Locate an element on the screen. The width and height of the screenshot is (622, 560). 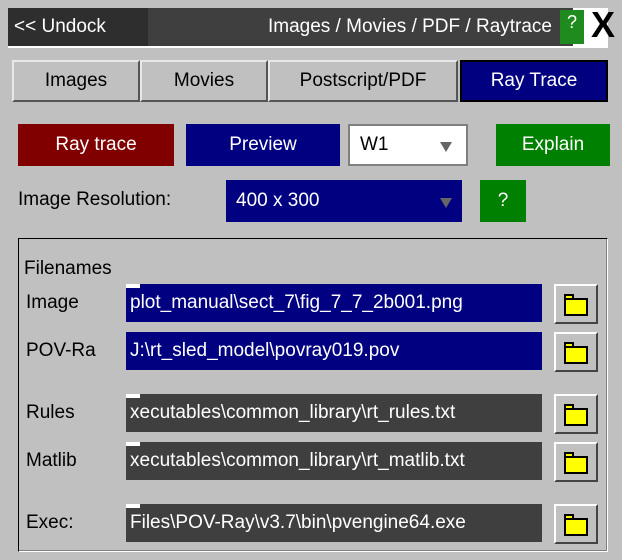
pov-filename-field: J:\rt_sled_model\povray019.pov is located at coordinates (334, 351).